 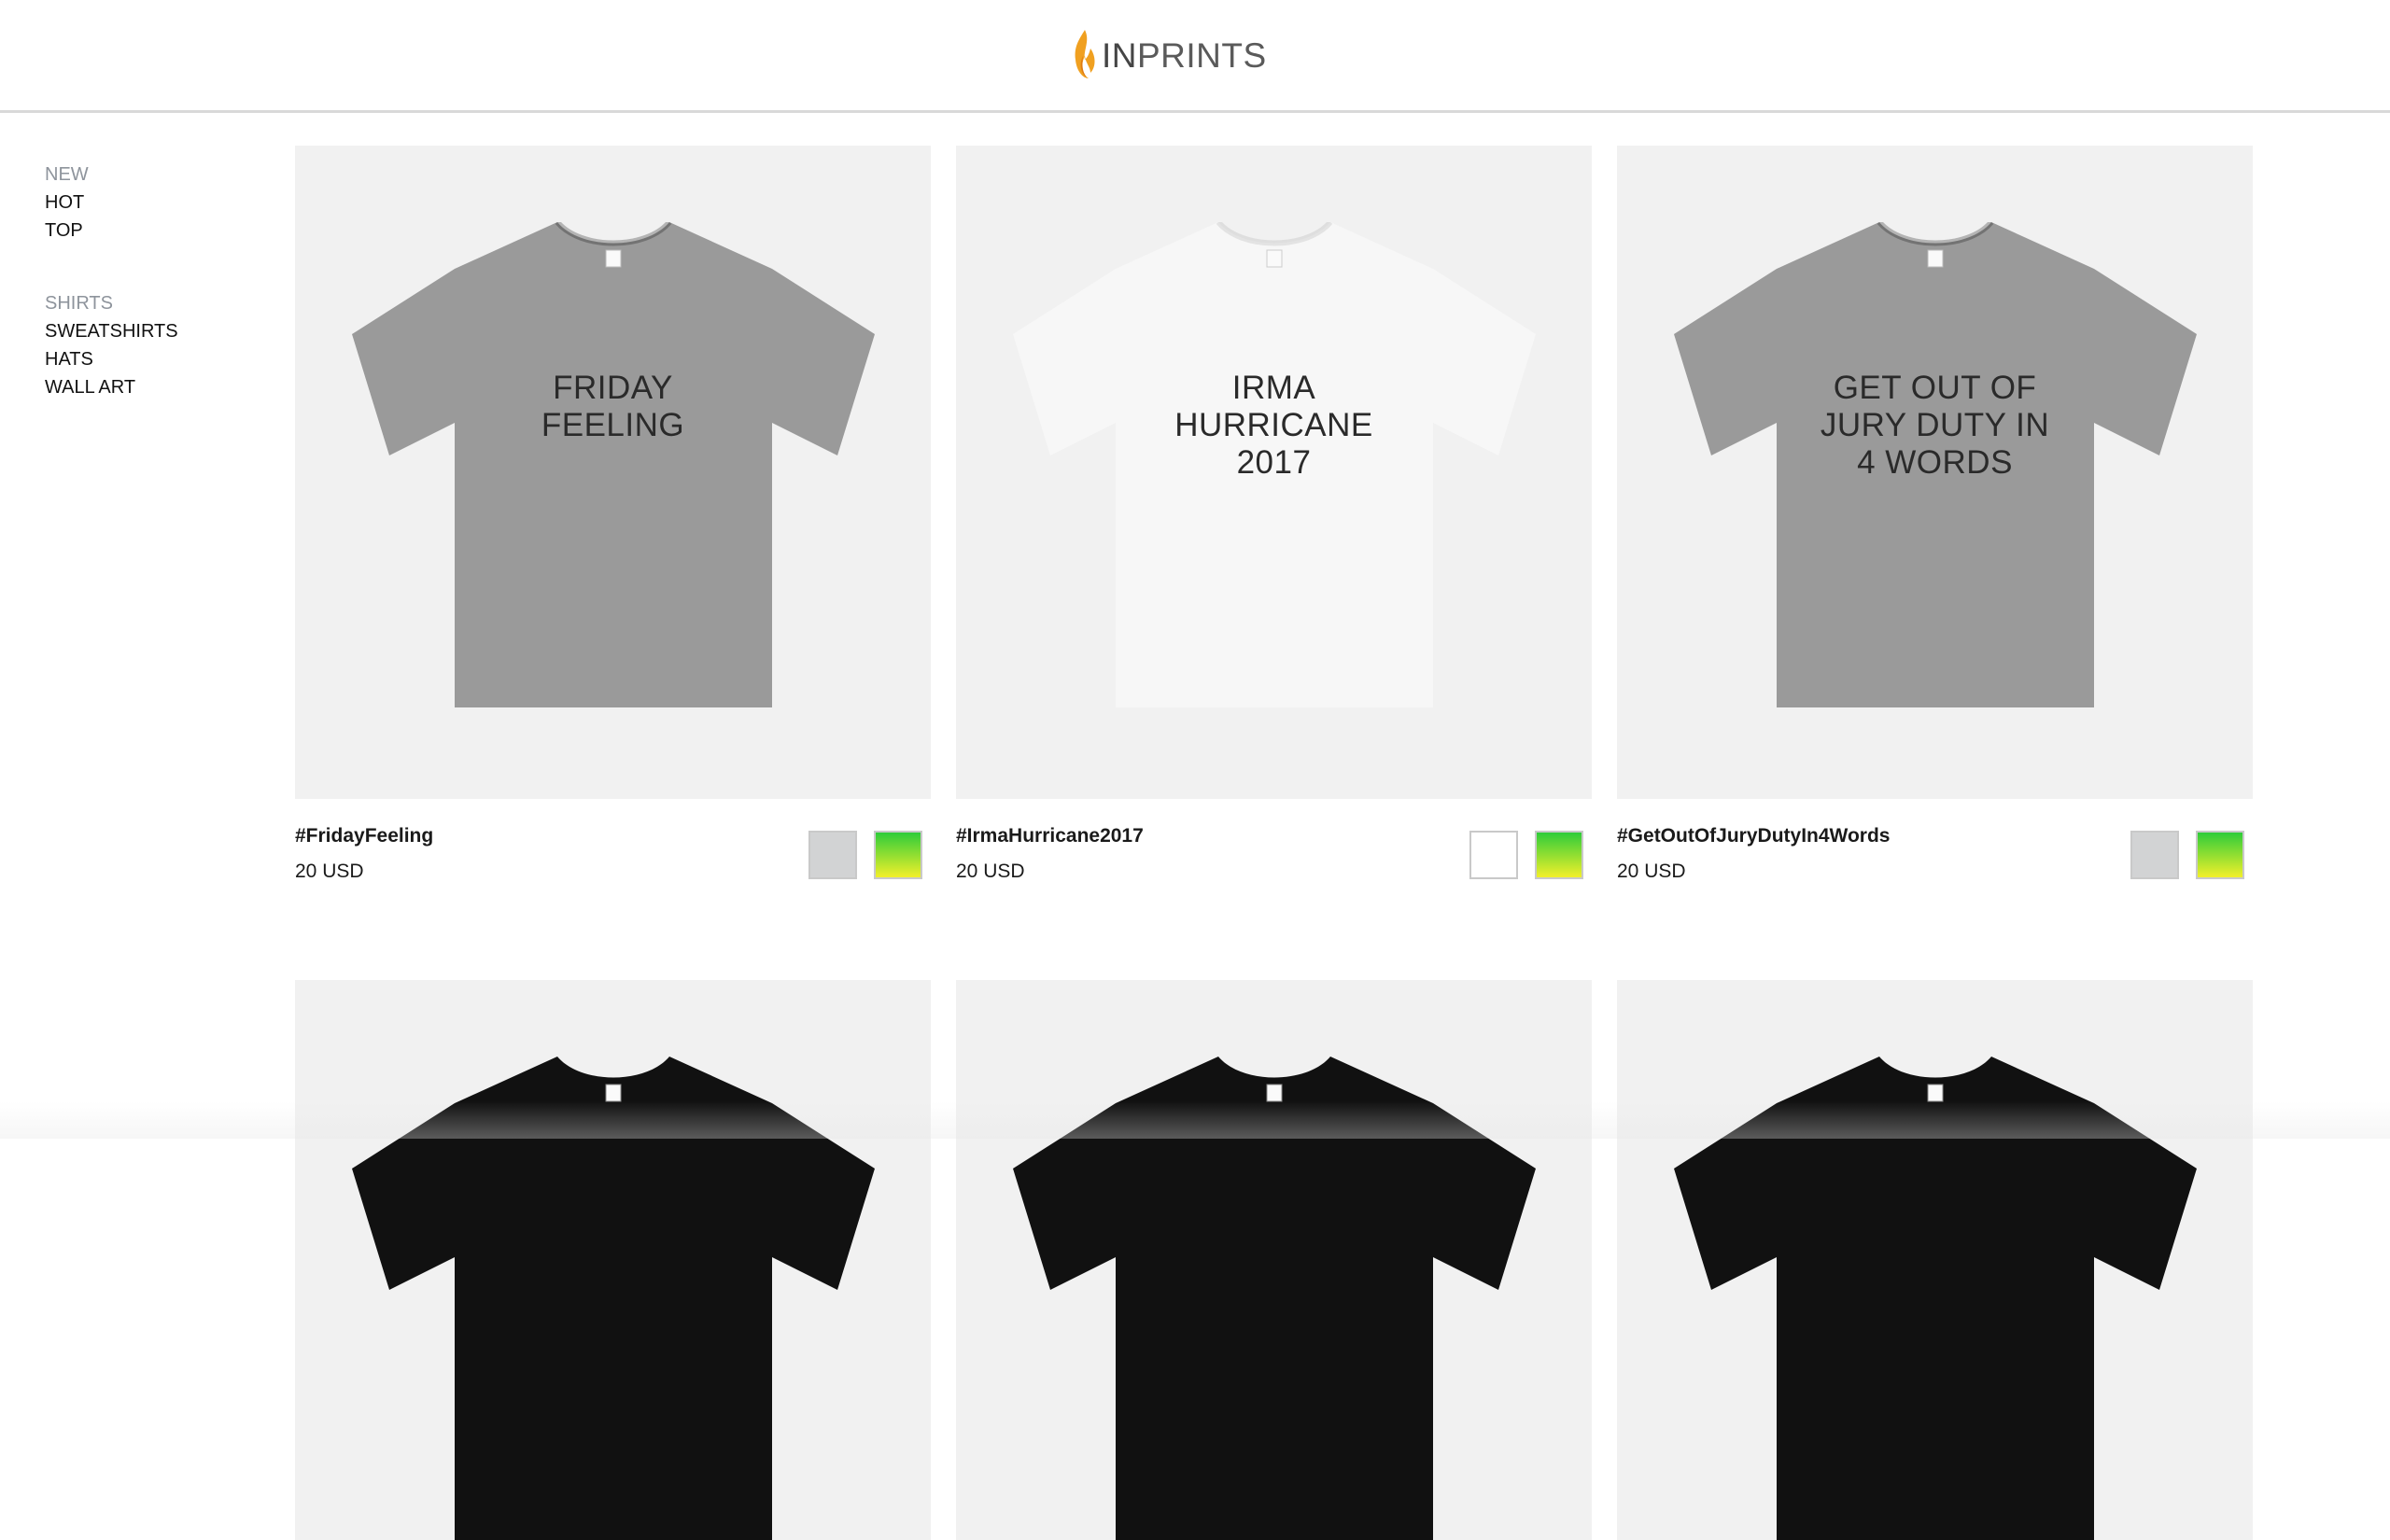 I want to click on nav-wall-art: WALL ART, so click(x=147, y=387).